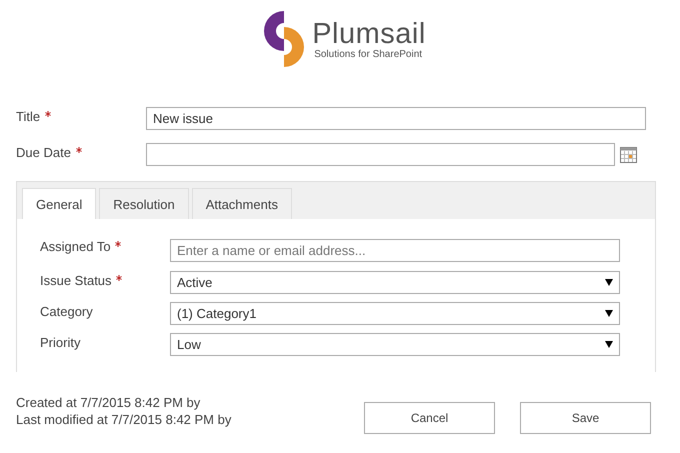  What do you see at coordinates (429, 418) in the screenshot?
I see `cancel-button: Cancel` at bounding box center [429, 418].